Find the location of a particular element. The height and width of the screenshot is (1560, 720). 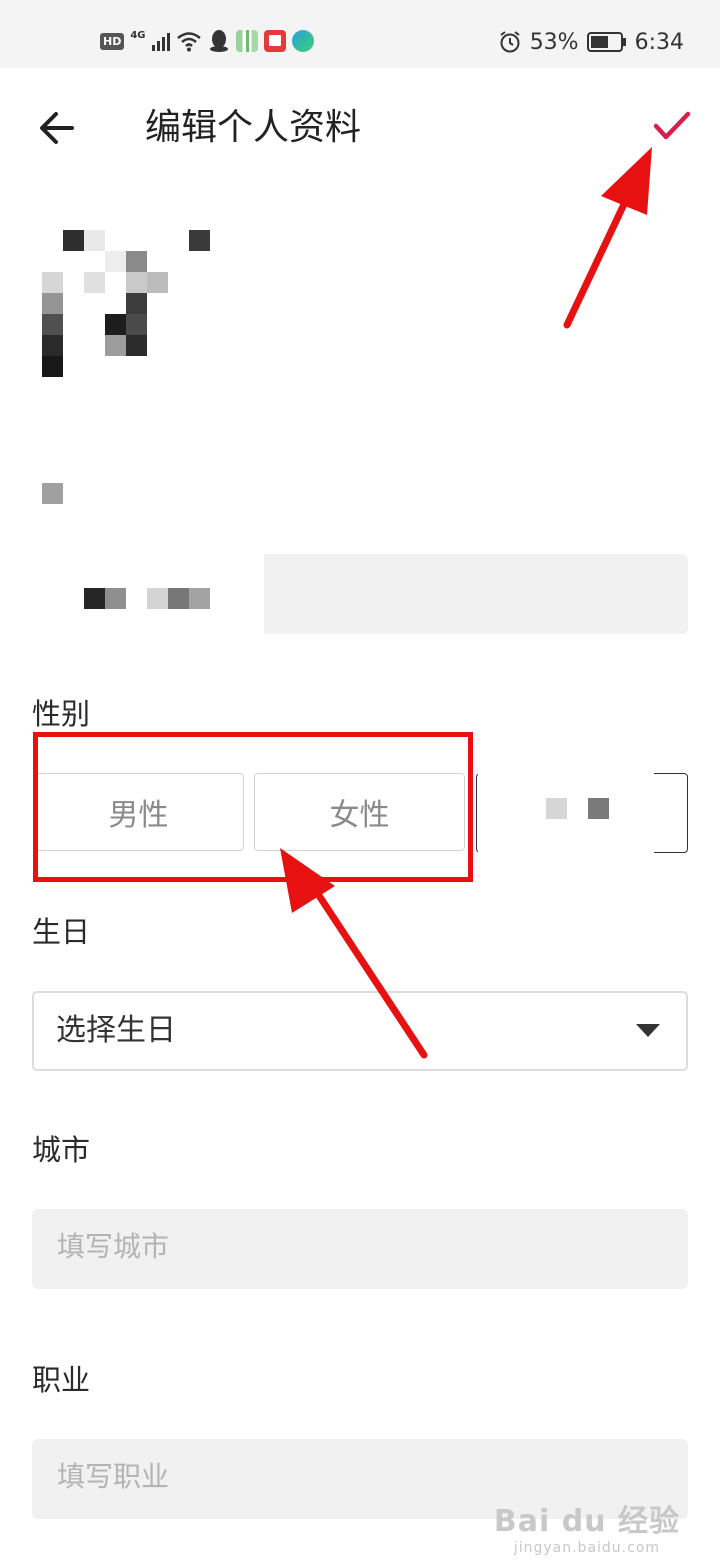

birthday-select-value: 选择生日 is located at coordinates (116, 1030).